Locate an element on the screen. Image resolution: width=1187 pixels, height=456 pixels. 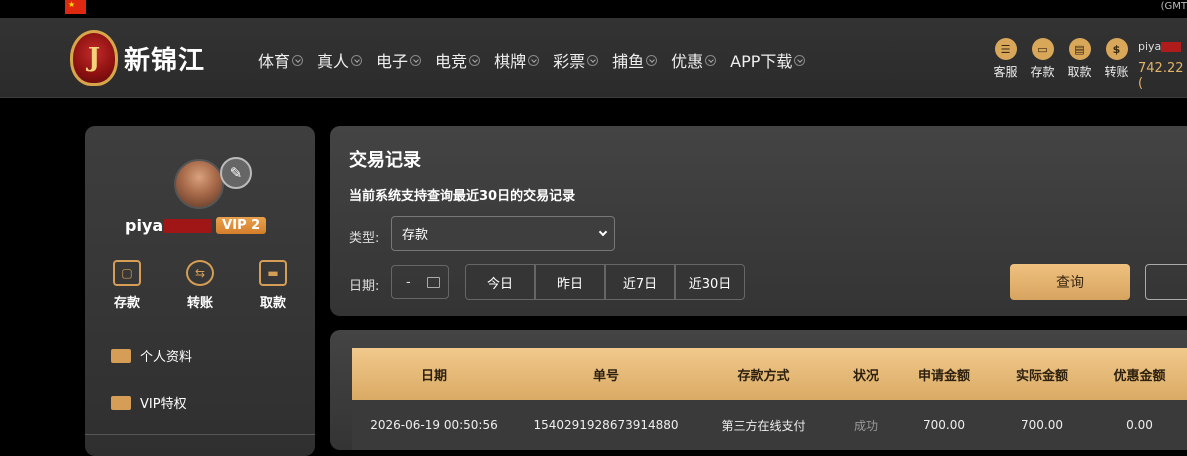
transfer-icon: $ is located at coordinates (1116, 49).